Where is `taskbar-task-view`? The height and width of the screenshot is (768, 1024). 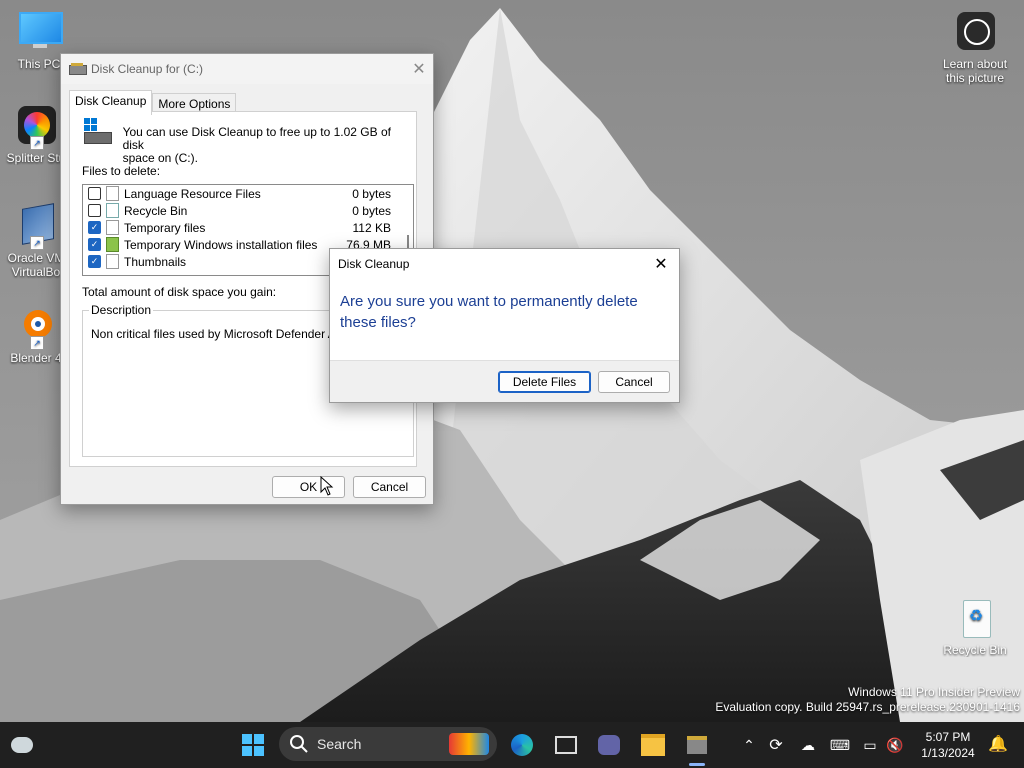 taskbar-task-view is located at coordinates (566, 745).